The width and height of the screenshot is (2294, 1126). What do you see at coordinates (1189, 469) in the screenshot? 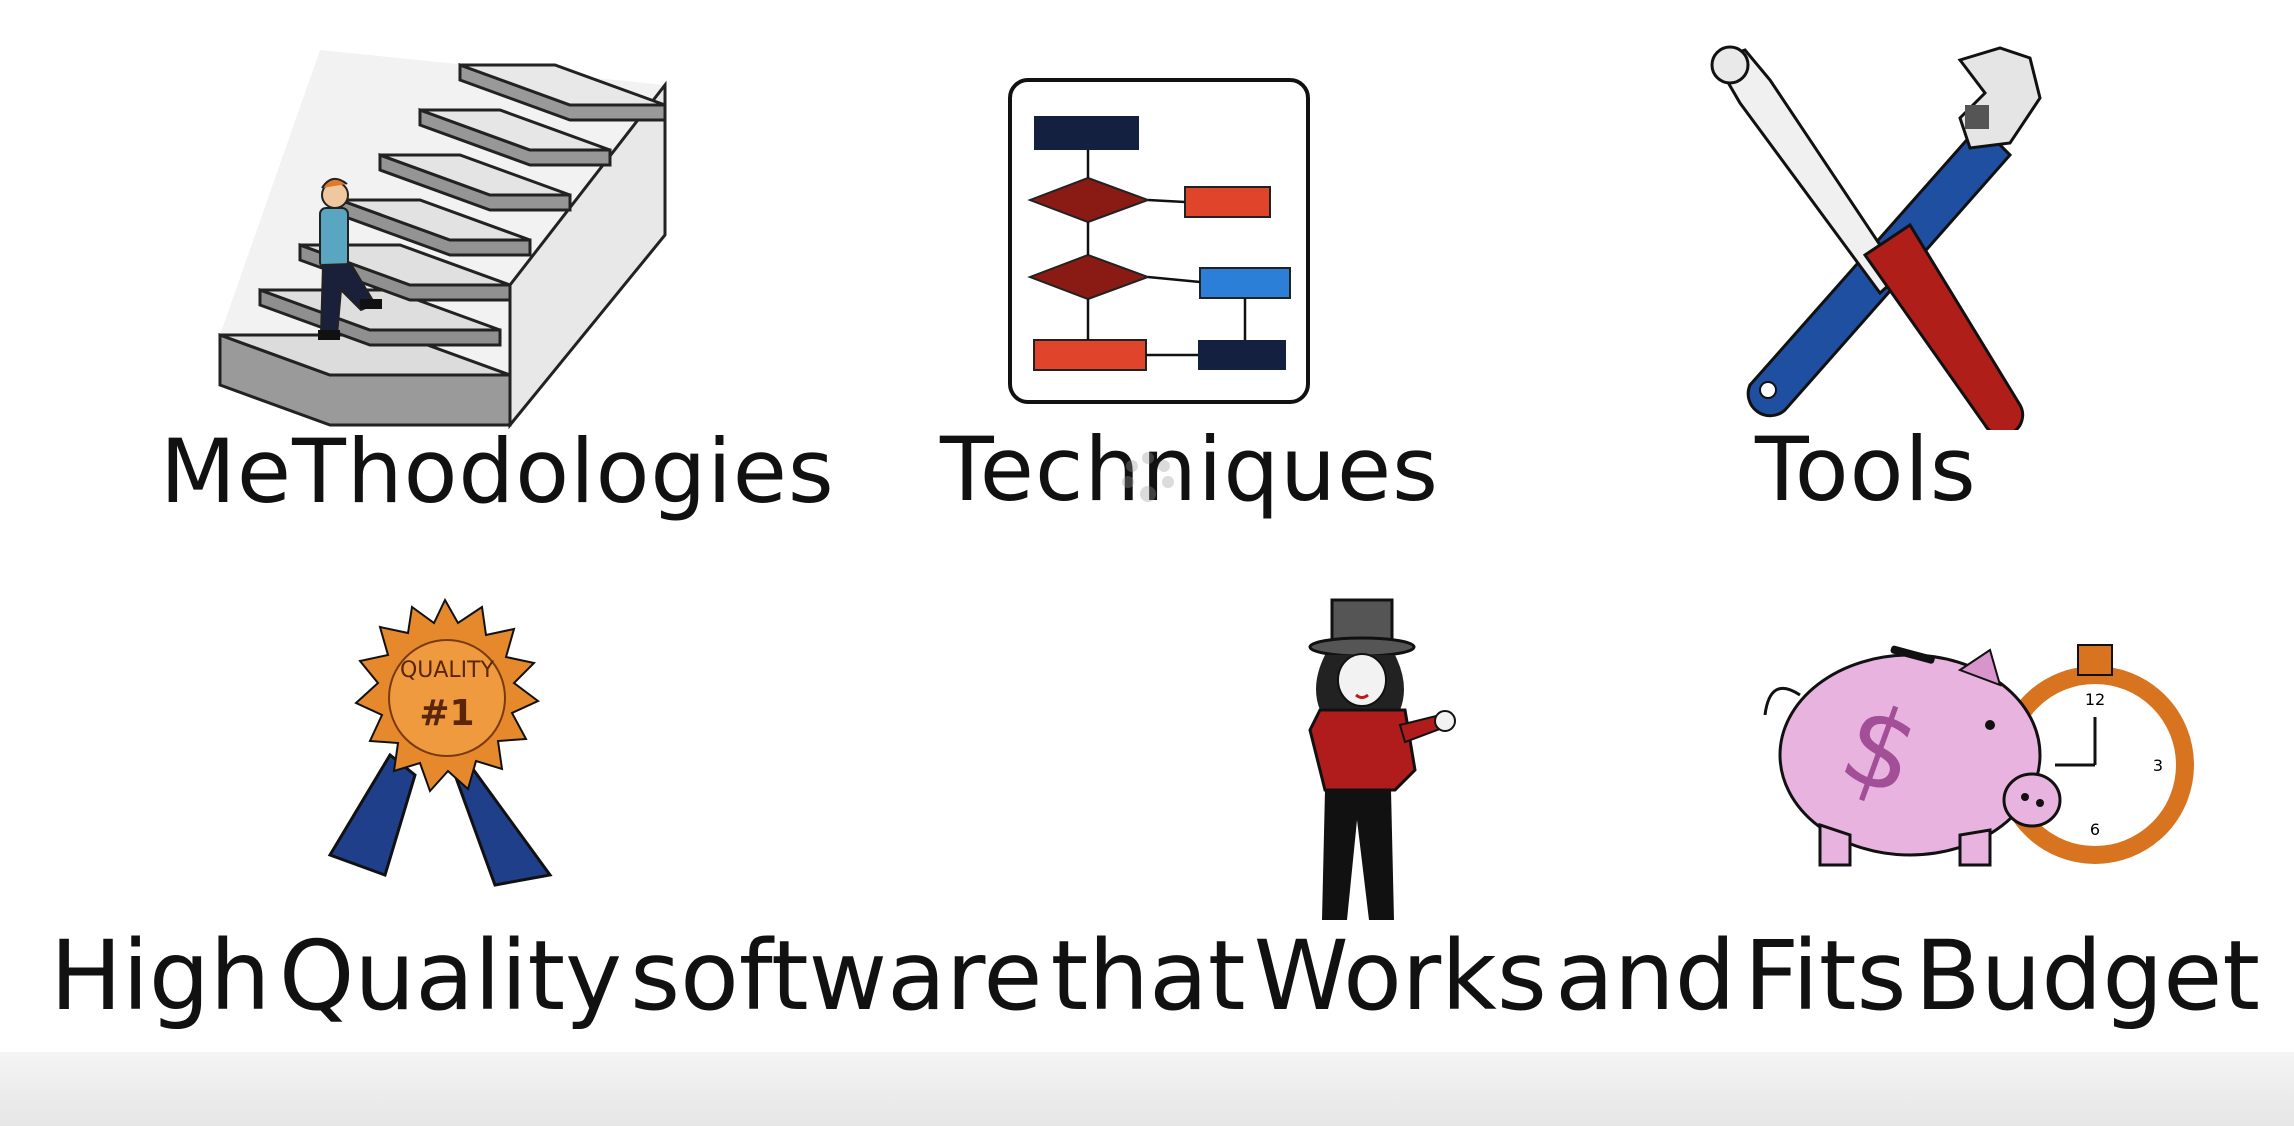
I see `techniques-label: Techniques` at bounding box center [1189, 469].